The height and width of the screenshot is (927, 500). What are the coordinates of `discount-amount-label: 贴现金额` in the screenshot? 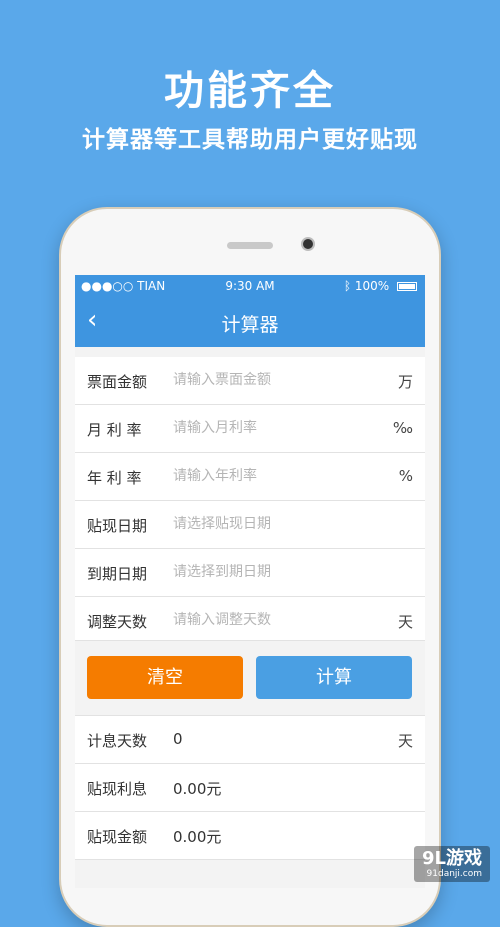 It's located at (117, 837).